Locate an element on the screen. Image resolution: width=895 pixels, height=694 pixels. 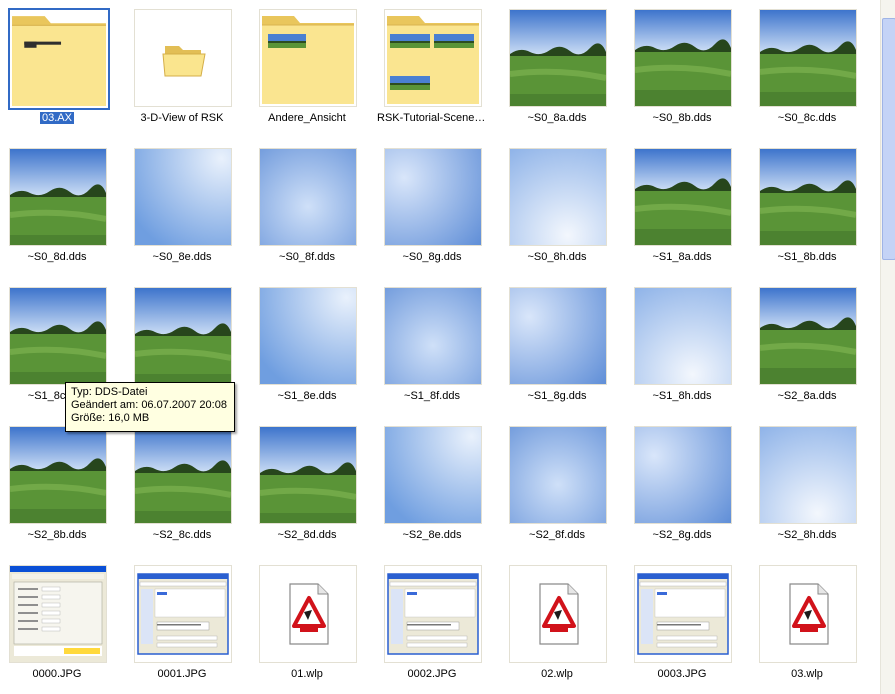
file-item: 03.wlp is located at coordinates (807, 627).